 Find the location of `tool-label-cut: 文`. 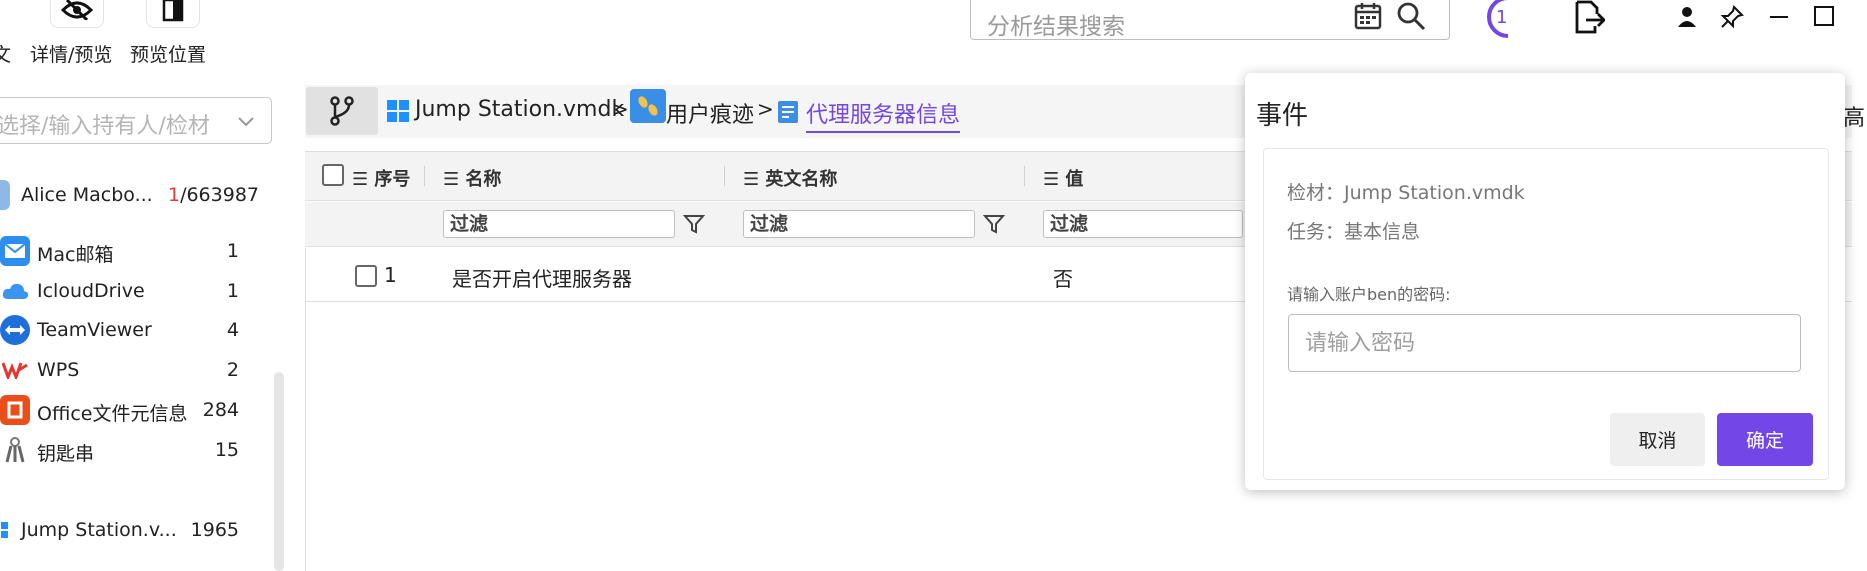

tool-label-cut: 文 is located at coordinates (6, 55).